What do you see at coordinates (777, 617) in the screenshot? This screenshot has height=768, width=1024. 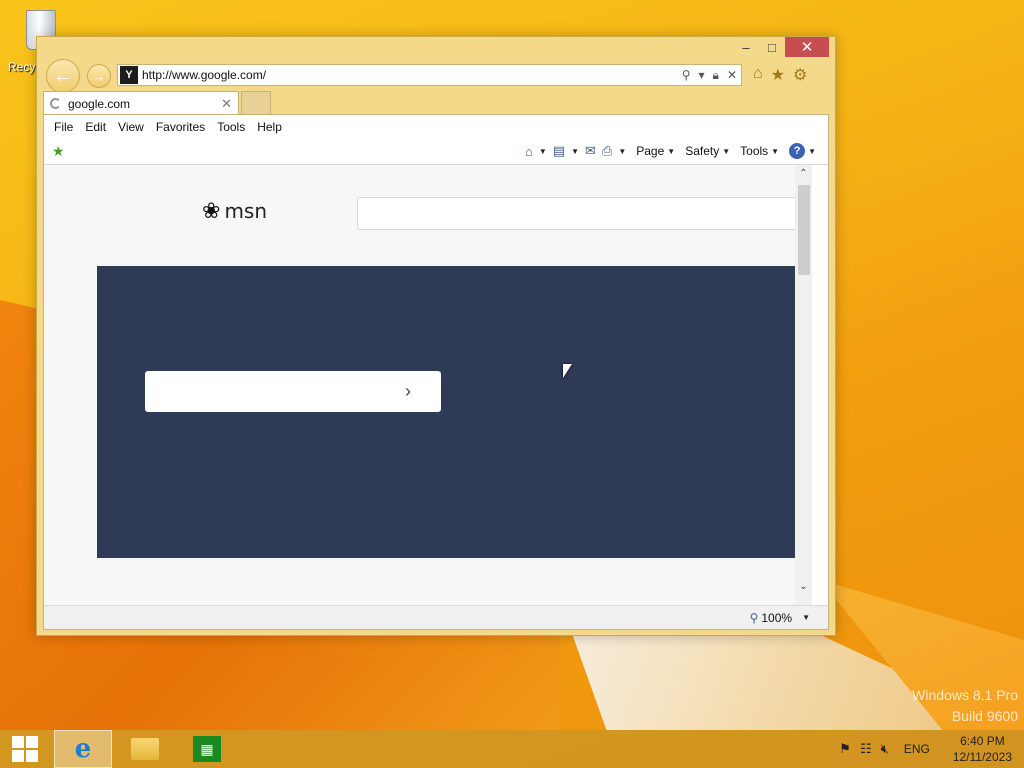 I see `zoom-level: 100%` at bounding box center [777, 617].